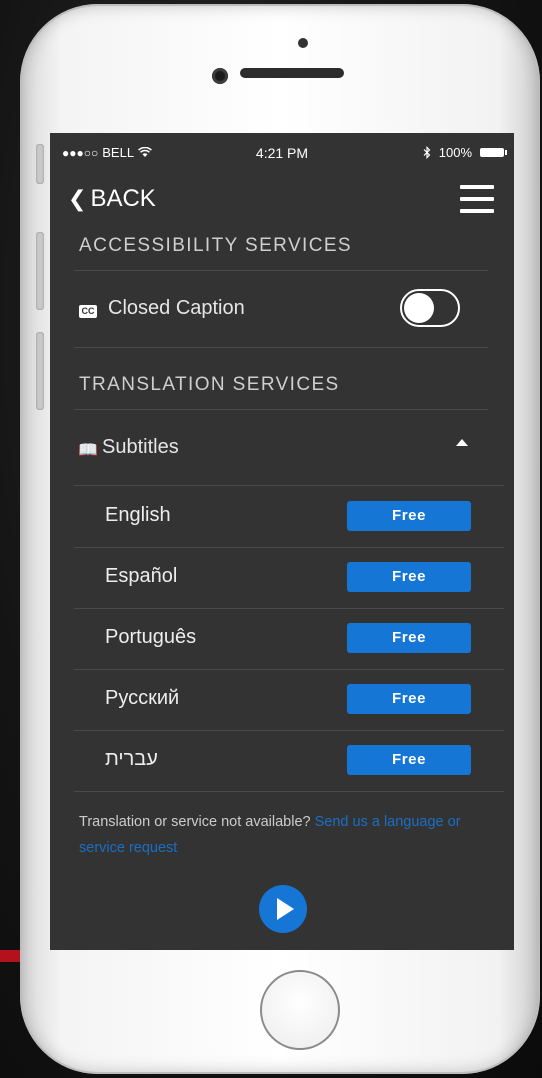 The image size is (542, 1078). What do you see at coordinates (289, 517) in the screenshot?
I see `language-row-english: English Free` at bounding box center [289, 517].